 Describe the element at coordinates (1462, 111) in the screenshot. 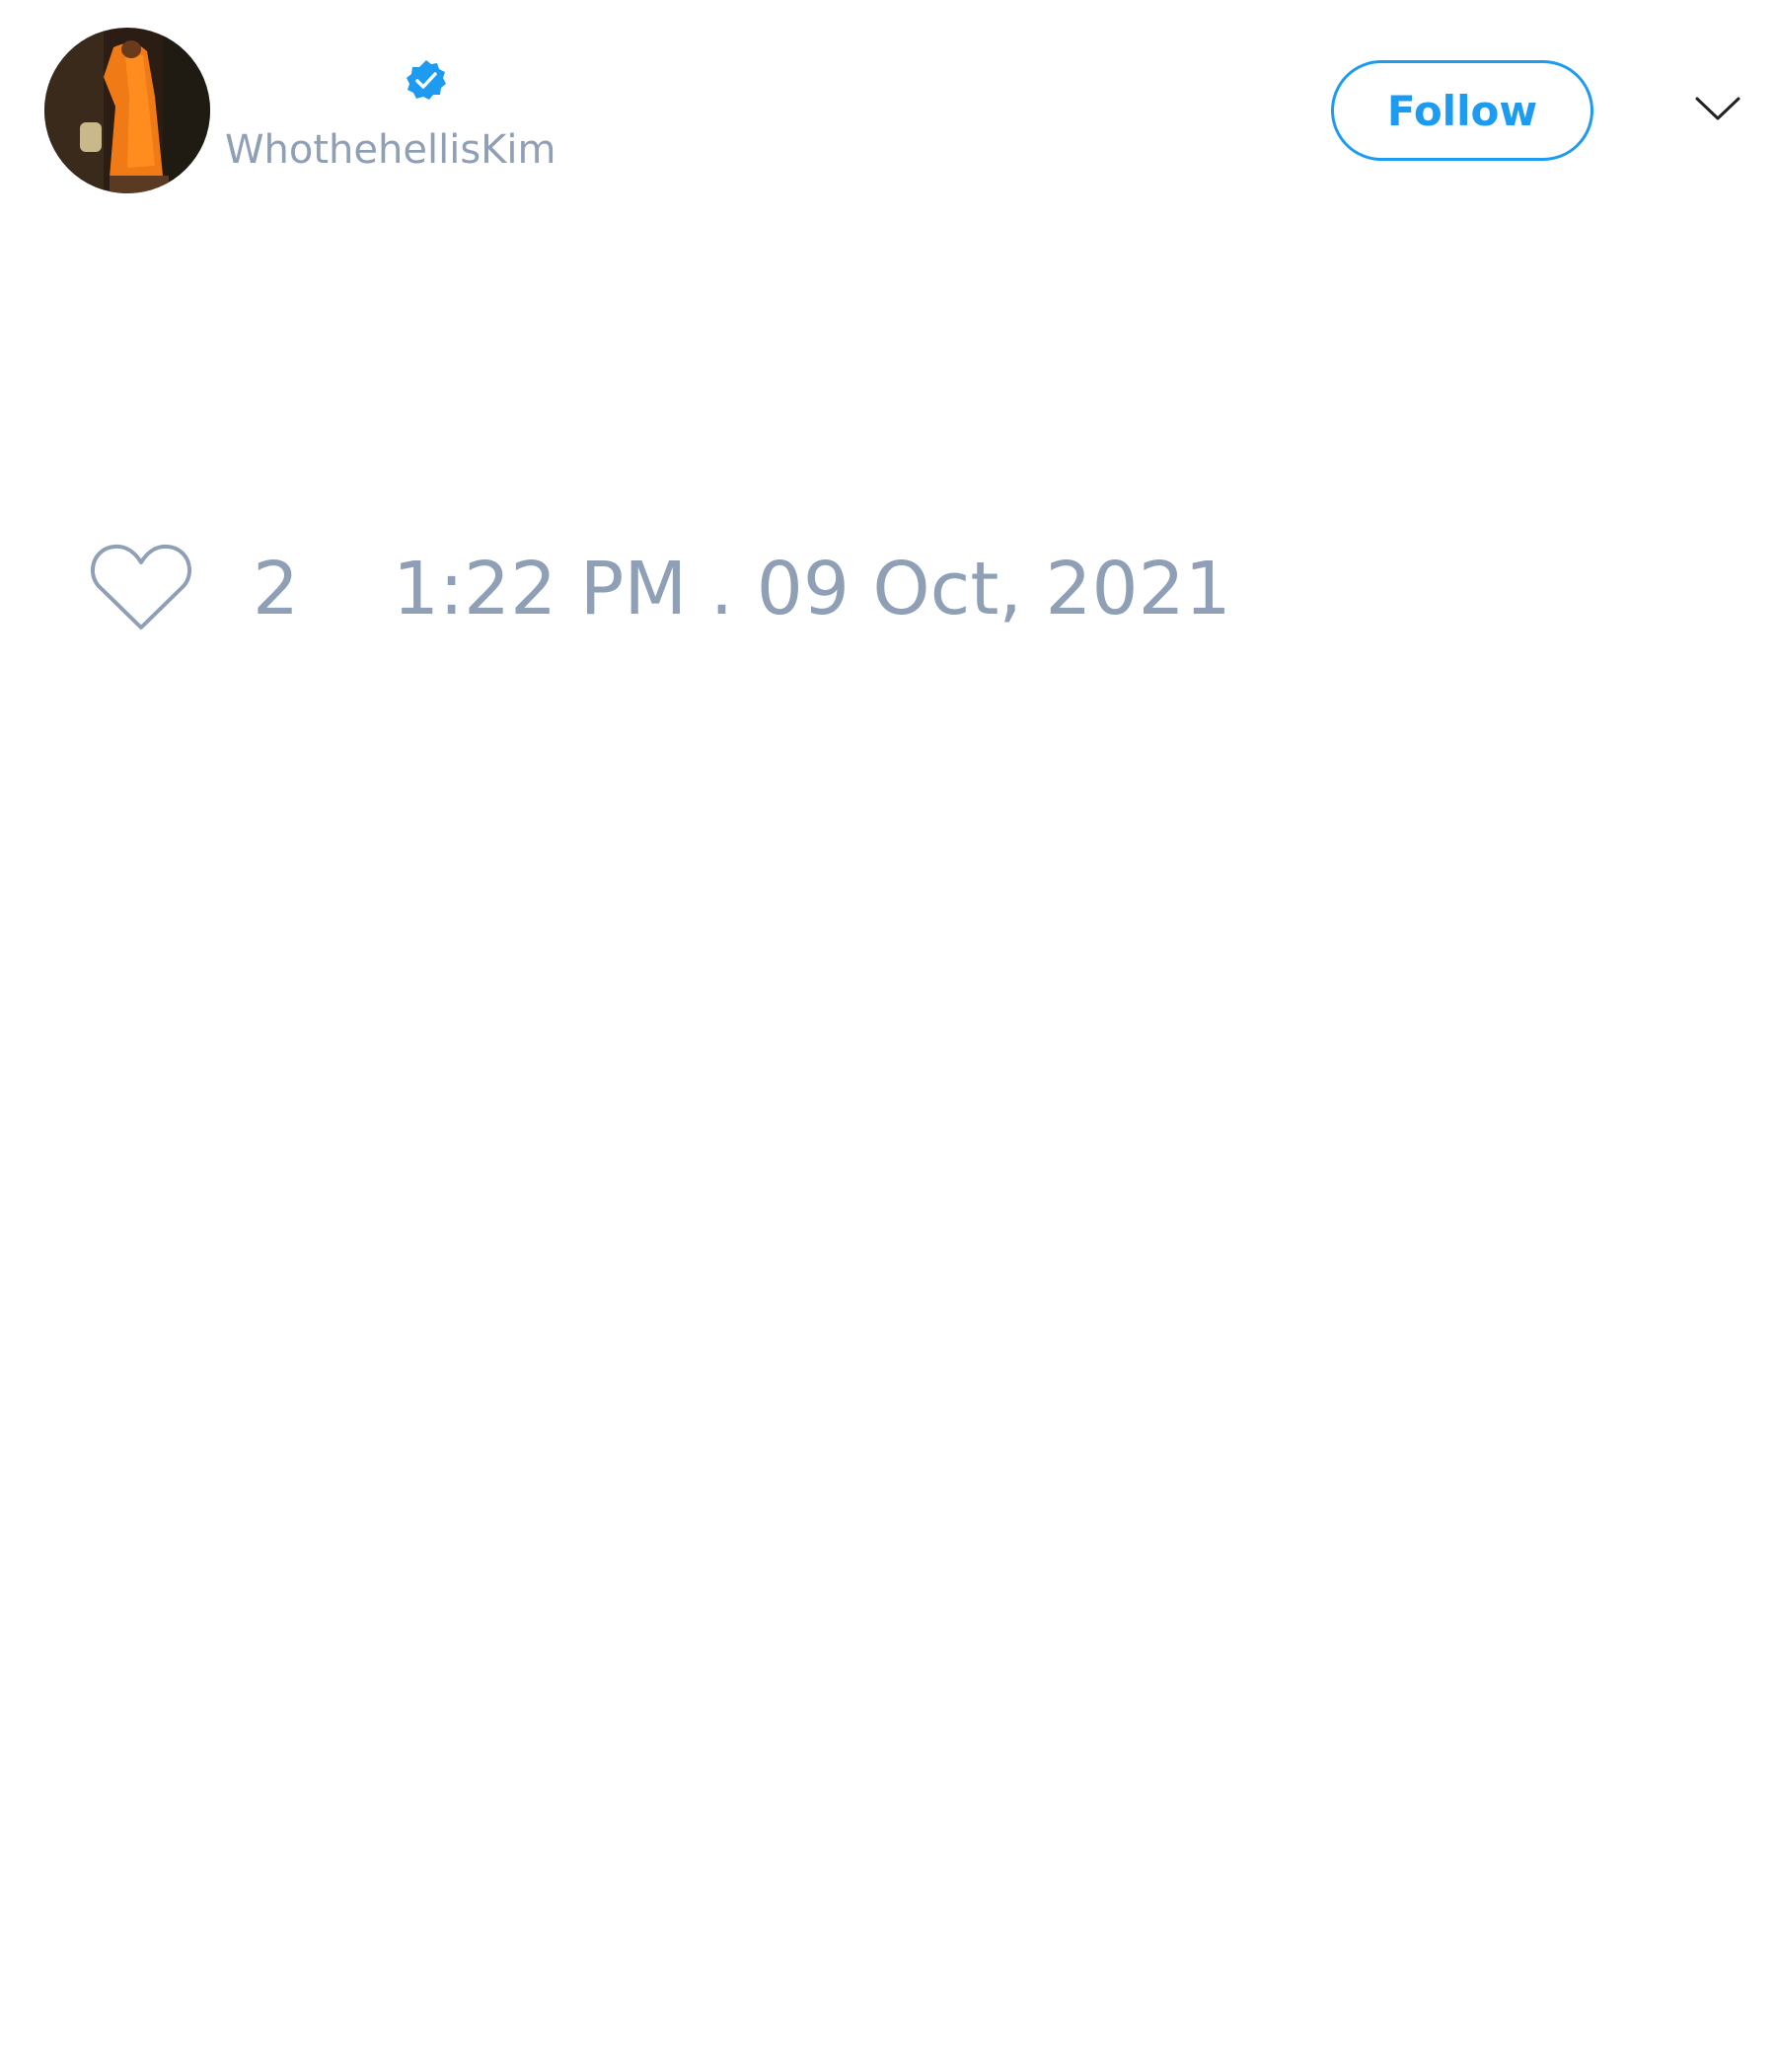

I see `follow-button: Follow` at that location.